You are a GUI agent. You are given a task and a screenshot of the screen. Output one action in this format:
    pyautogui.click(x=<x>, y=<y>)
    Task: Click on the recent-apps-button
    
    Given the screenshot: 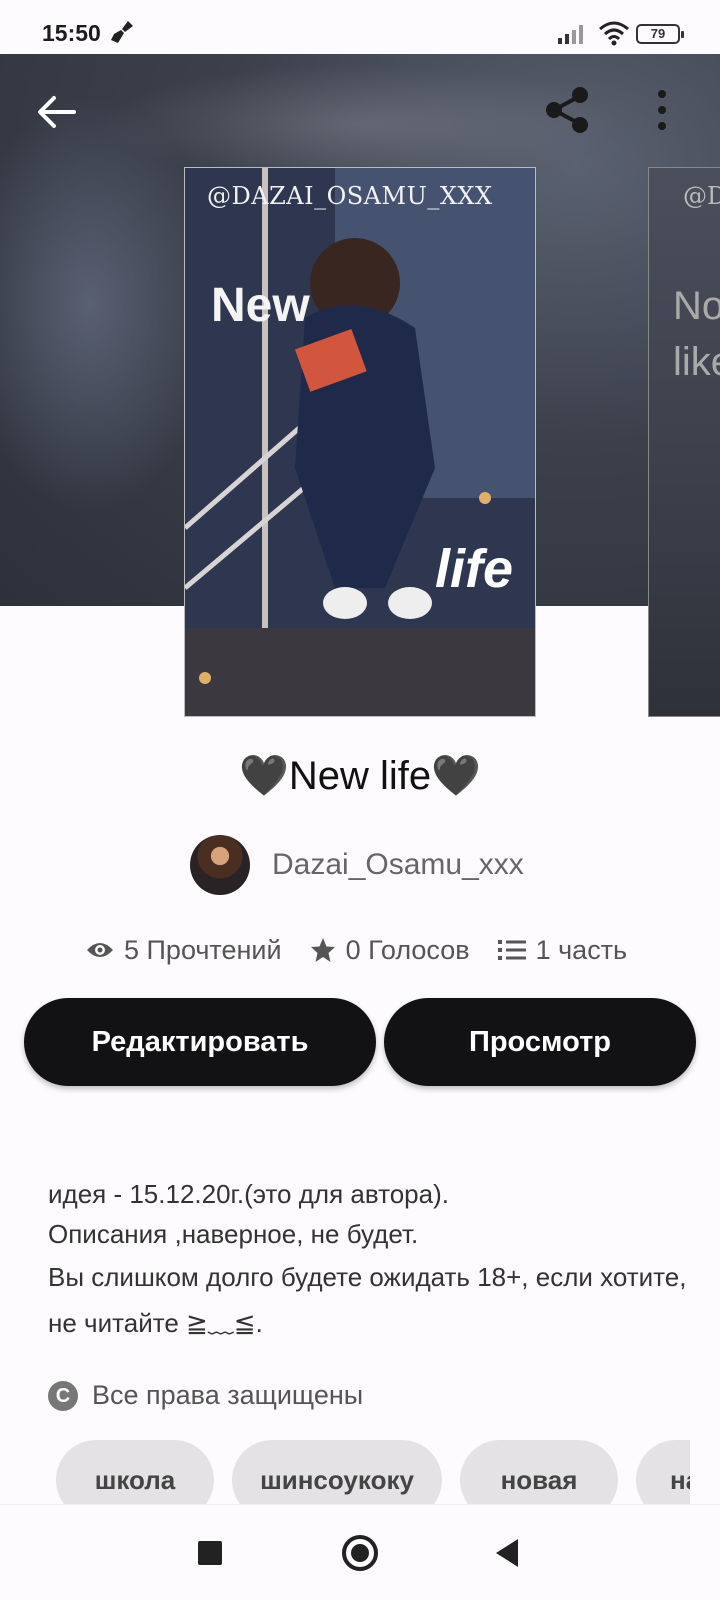 What is the action you would take?
    pyautogui.click(x=210, y=1553)
    